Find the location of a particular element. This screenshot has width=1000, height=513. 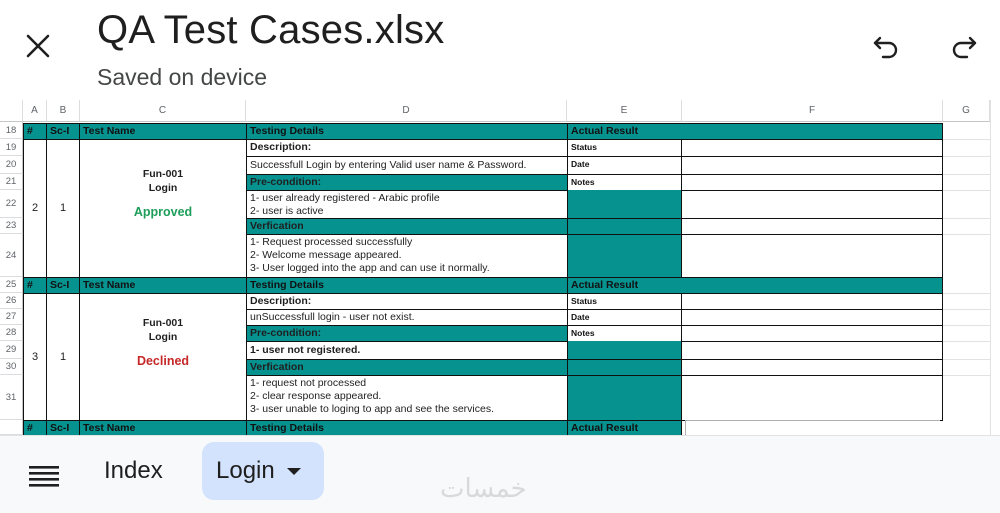

precondition-line: 2- user is active is located at coordinates (287, 210).